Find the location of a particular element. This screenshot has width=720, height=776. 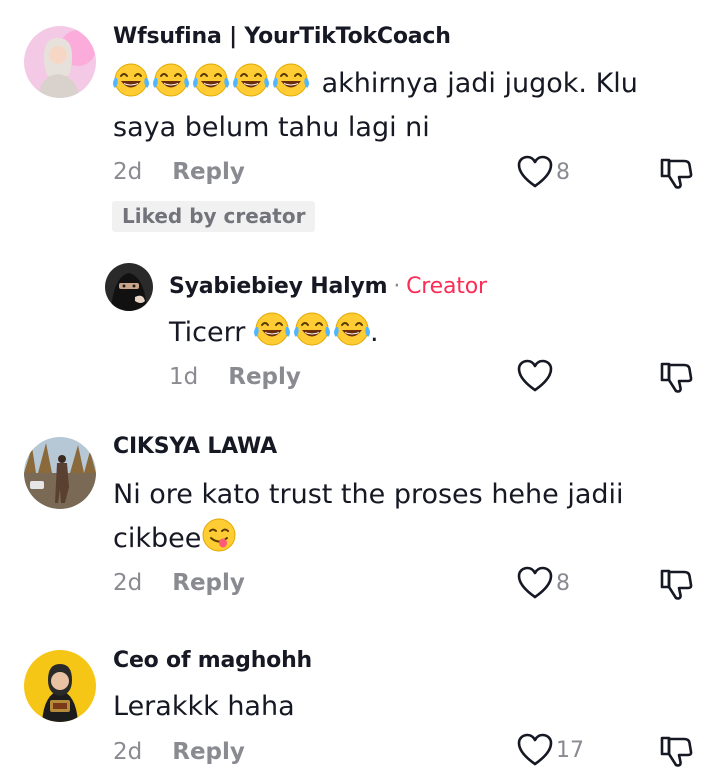

username-row: Syabiebiey Halym · Creator is located at coordinates (328, 286).